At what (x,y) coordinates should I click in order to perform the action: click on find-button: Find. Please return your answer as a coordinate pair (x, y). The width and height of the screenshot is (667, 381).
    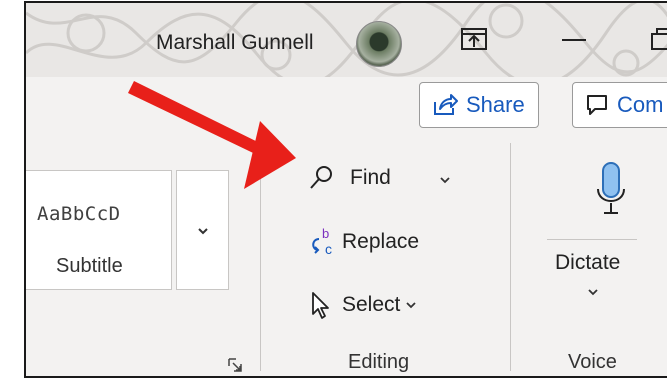
    Looking at the image, I should click on (348, 178).